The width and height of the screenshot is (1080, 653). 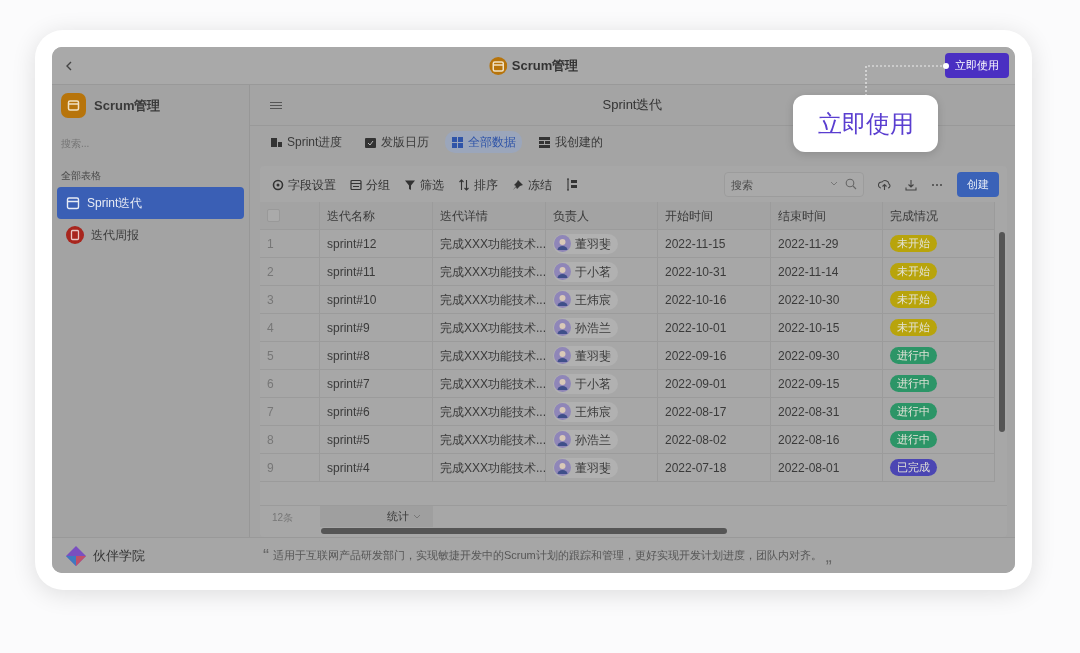 I want to click on page-title: Sprint迭代, so click(x=632, y=105).